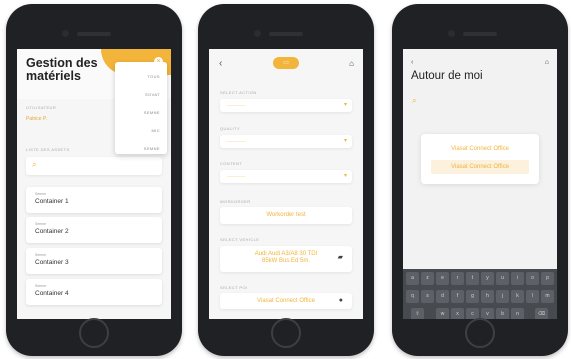 The width and height of the screenshot is (571, 359). I want to click on key-i: i, so click(517, 278).